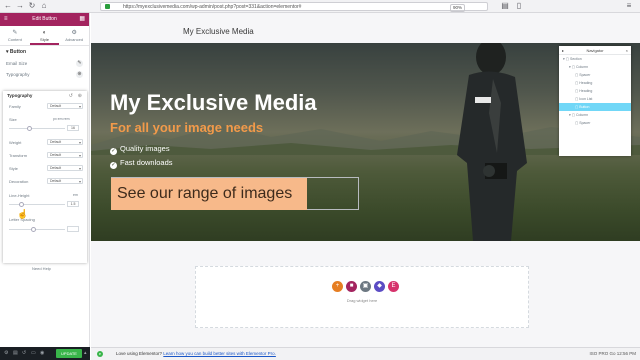  Describe the element at coordinates (337, 286) in the screenshot. I see `add-section-icon: +` at that location.